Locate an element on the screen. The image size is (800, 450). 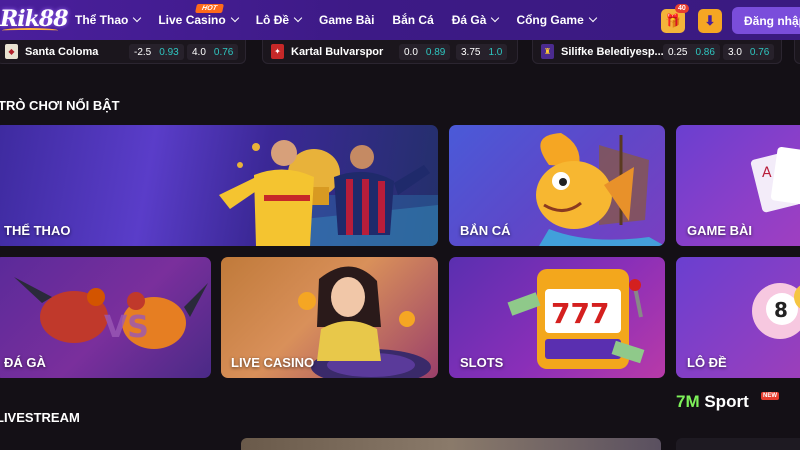
game-card-ban-ca: BẮN CÁ is located at coordinates (557, 185).